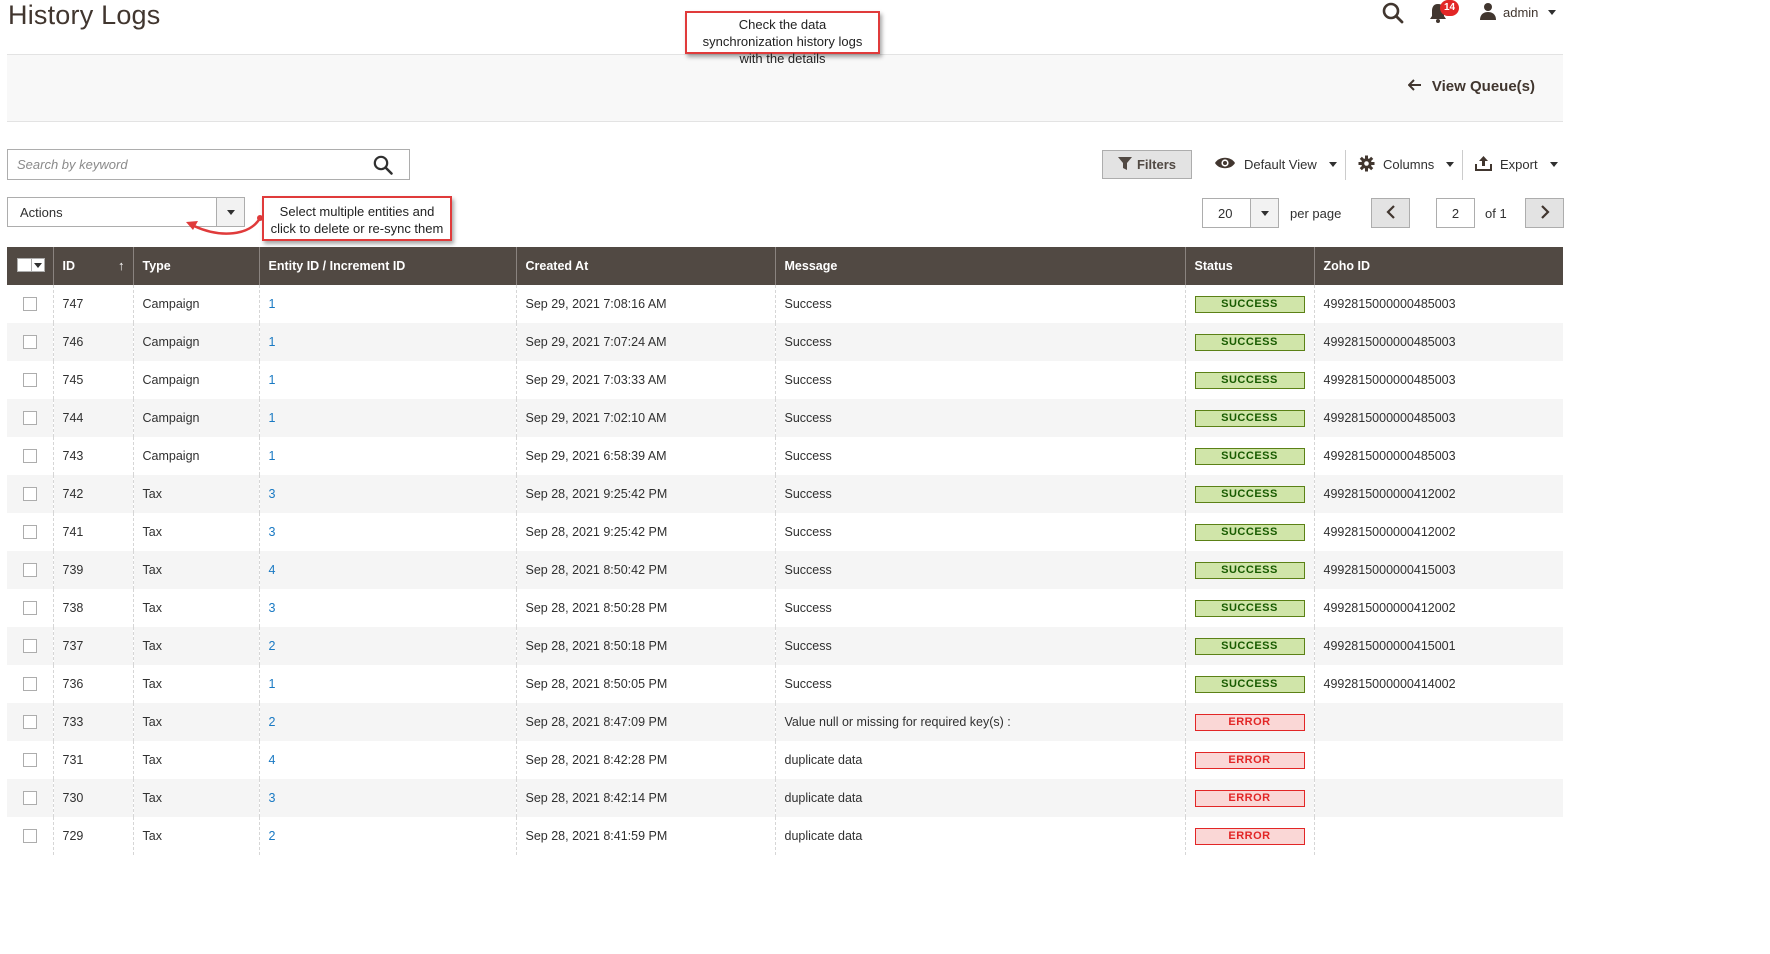 The width and height of the screenshot is (1770, 954). Describe the element at coordinates (1394, 14) in the screenshot. I see `global-search-icon` at that location.